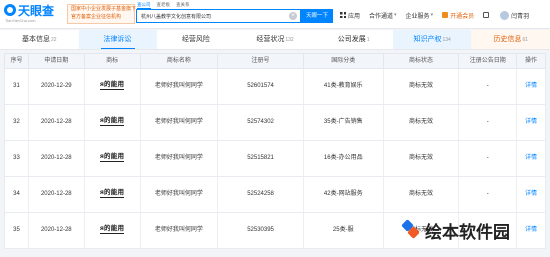  What do you see at coordinates (427, 39) in the screenshot?
I see `tab-label: 知识产权` at bounding box center [427, 39].